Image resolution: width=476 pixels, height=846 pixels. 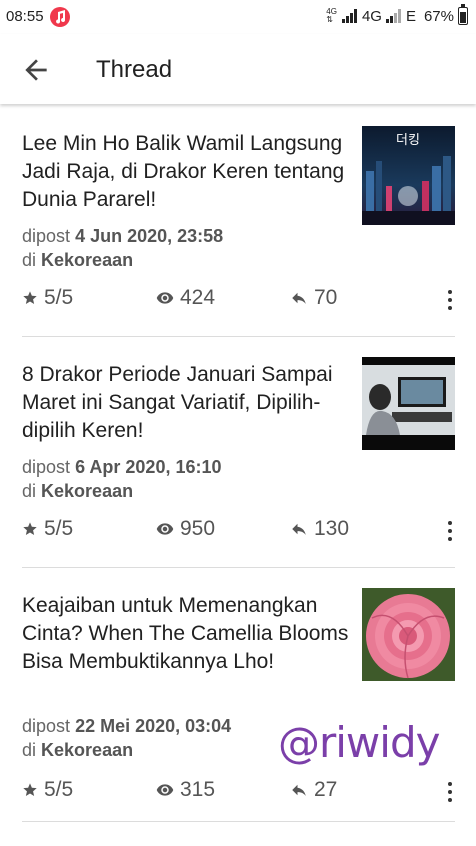 I want to click on thumbnail-caption: 더킹, so click(x=408, y=140).